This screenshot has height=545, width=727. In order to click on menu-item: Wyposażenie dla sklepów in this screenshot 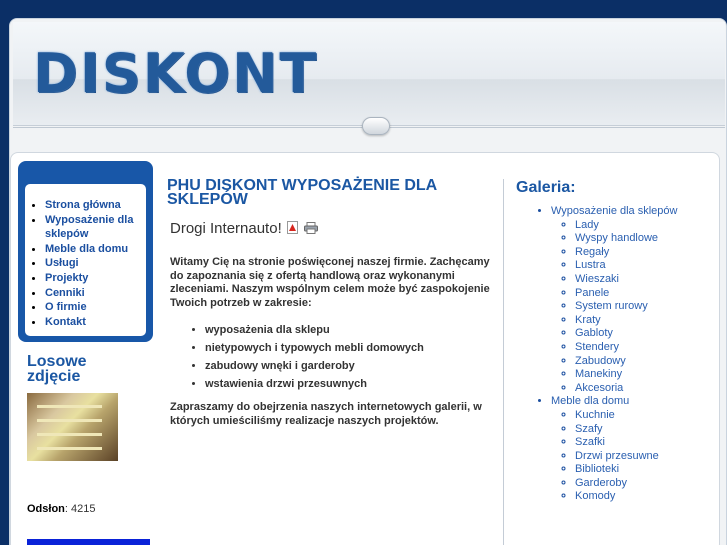, I will do `click(95, 227)`.